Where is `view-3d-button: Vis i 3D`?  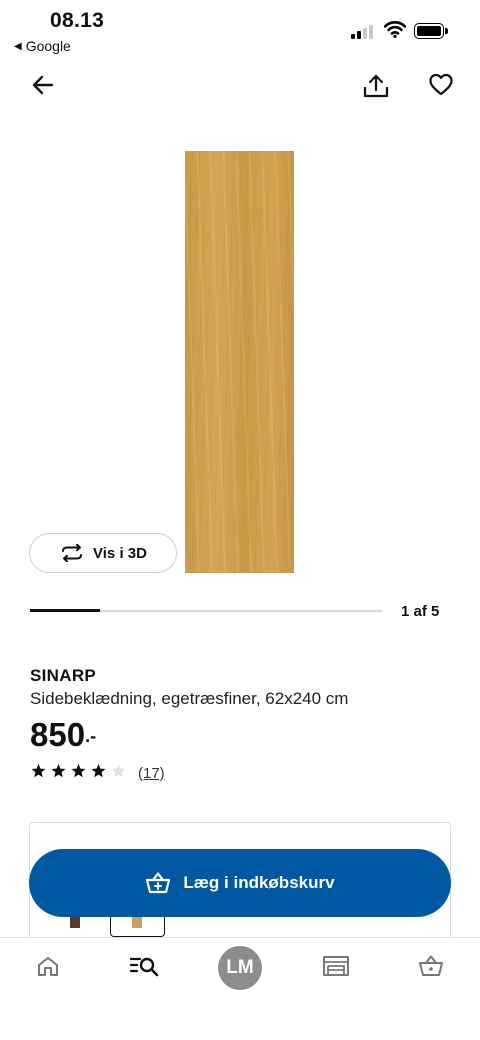
view-3d-button: Vis i 3D is located at coordinates (103, 553).